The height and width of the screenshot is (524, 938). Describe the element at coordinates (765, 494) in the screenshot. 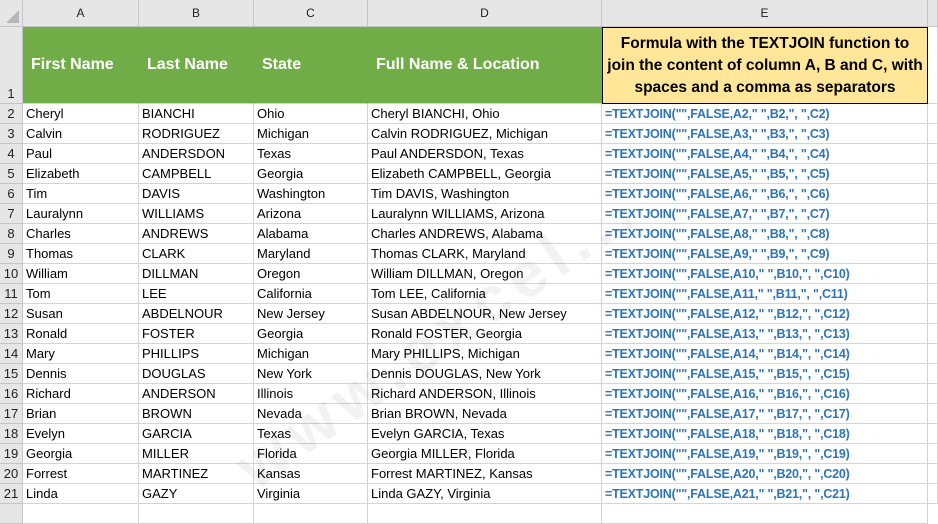

I see `cell-formula: =TEXTJOIN("",FALSE,A21," ",B21,", ",C21)` at that location.